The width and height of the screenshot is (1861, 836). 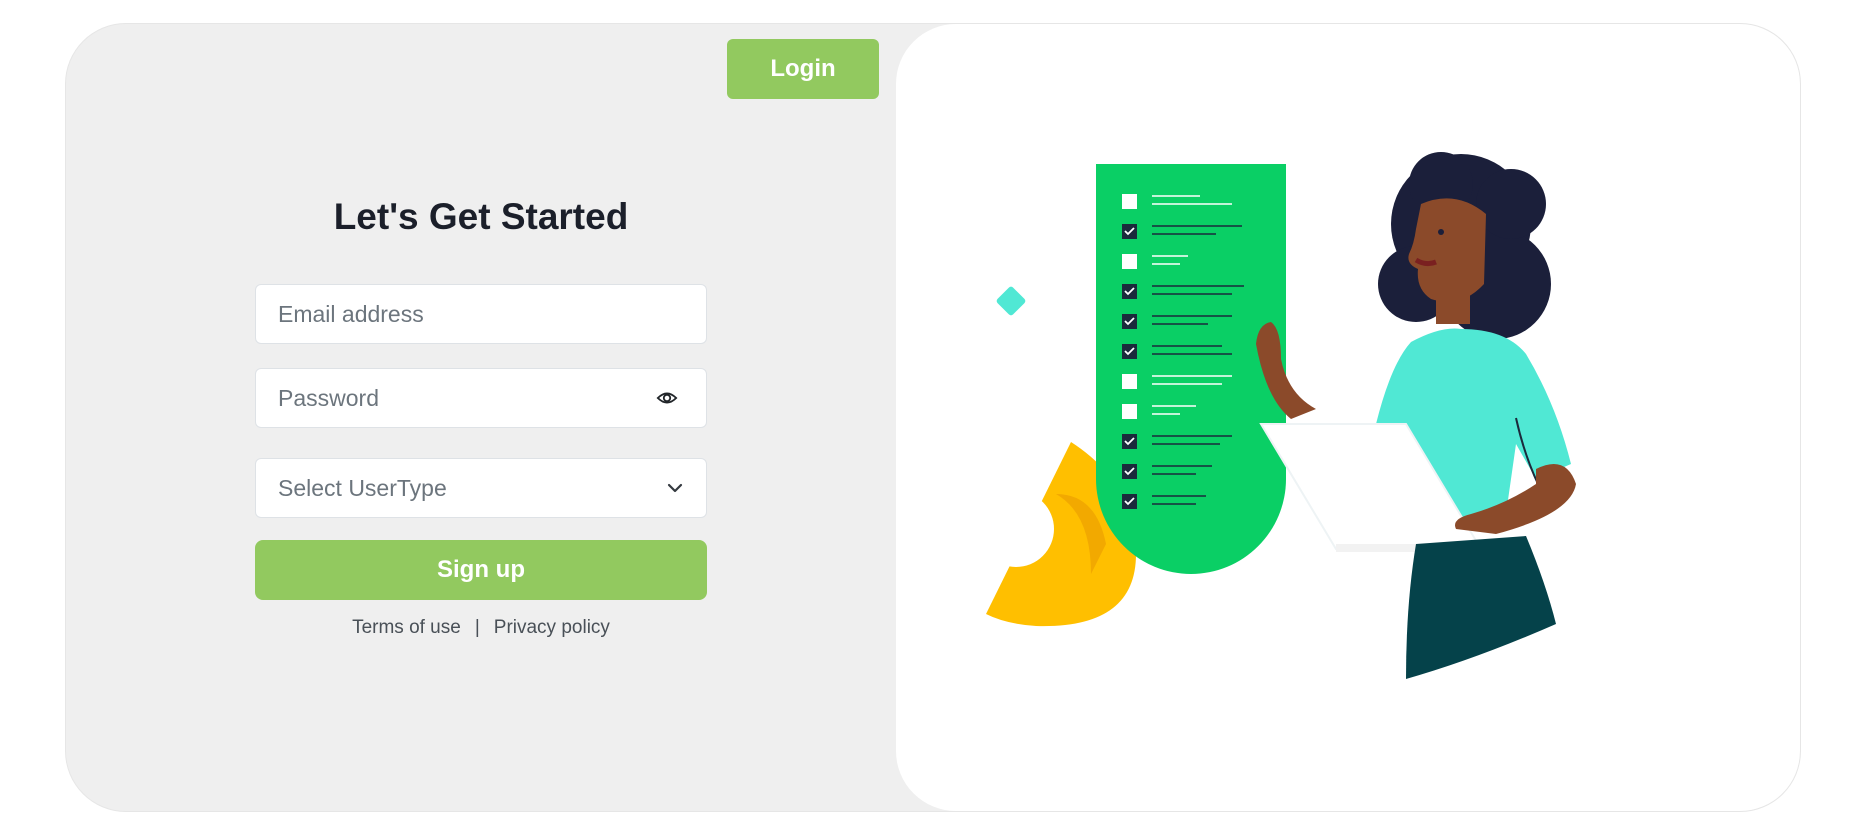 What do you see at coordinates (1481, 607) in the screenshot?
I see `person-skirt` at bounding box center [1481, 607].